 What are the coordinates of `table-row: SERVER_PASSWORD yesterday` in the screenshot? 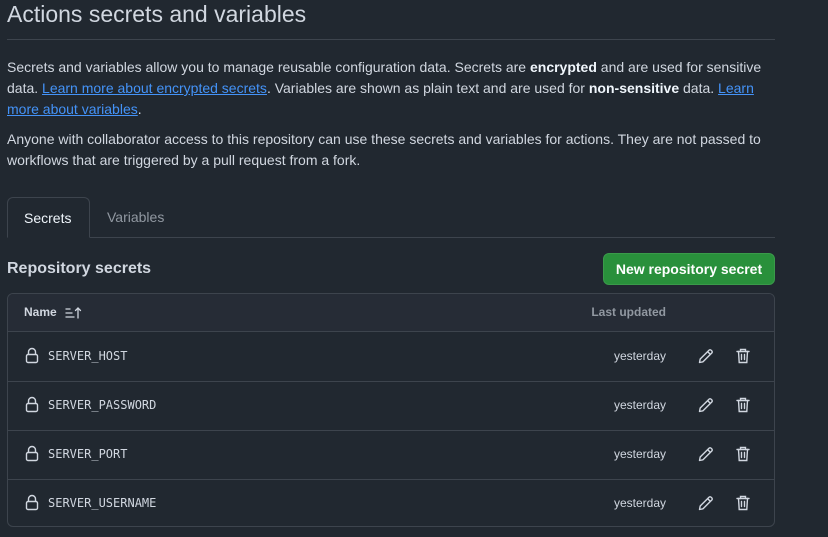 It's located at (391, 406).